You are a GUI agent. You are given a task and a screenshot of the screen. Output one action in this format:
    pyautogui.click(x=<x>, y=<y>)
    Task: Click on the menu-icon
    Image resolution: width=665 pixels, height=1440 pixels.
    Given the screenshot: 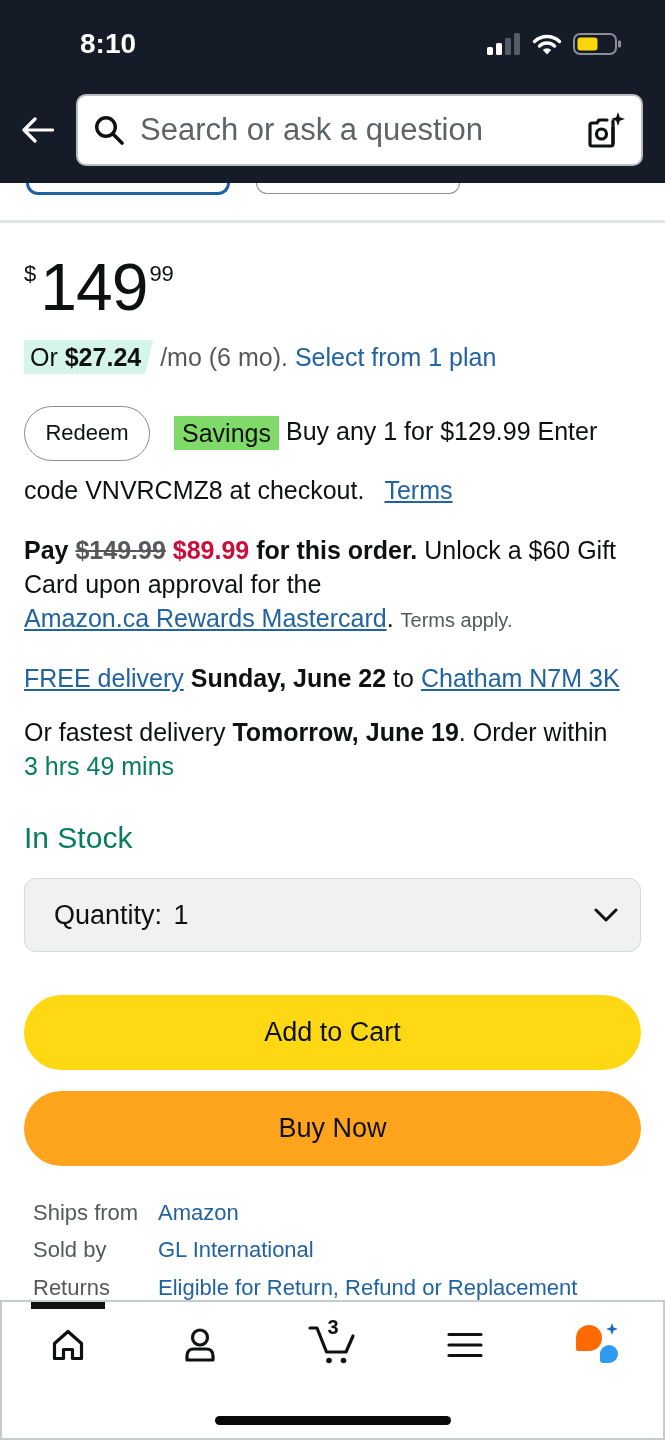 What is the action you would take?
    pyautogui.click(x=464, y=1344)
    